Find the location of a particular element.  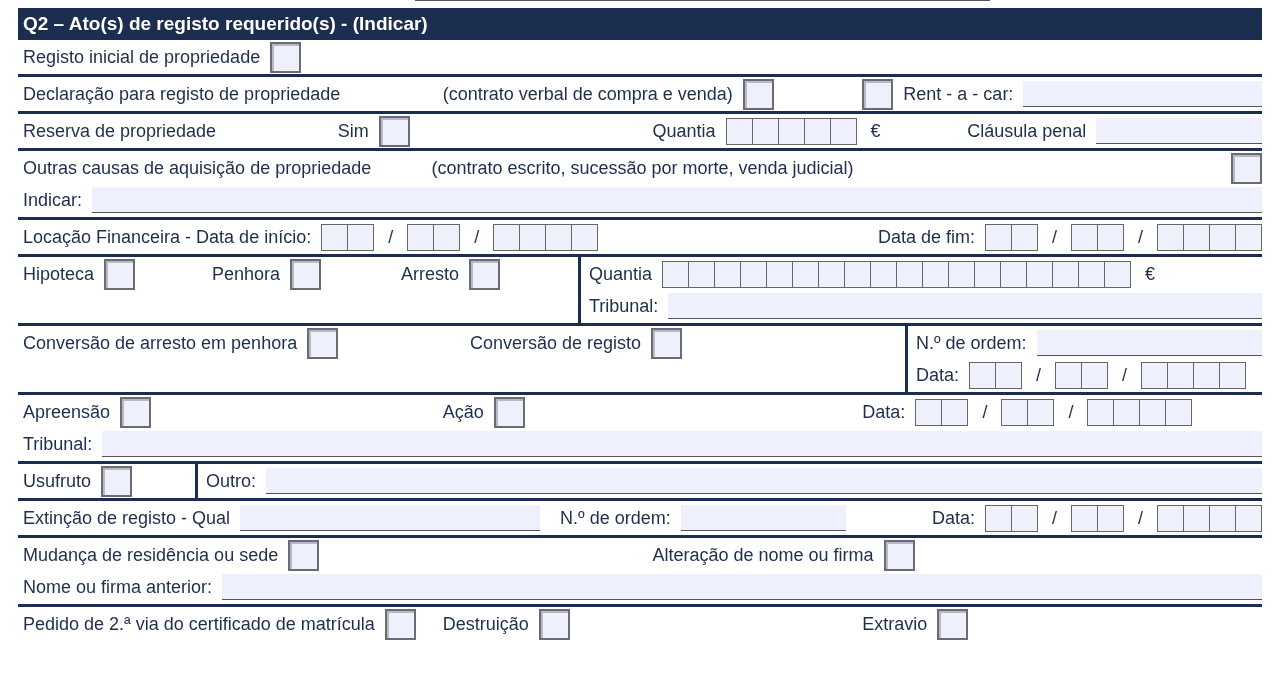

form-label: Apreensão is located at coordinates (67, 412).